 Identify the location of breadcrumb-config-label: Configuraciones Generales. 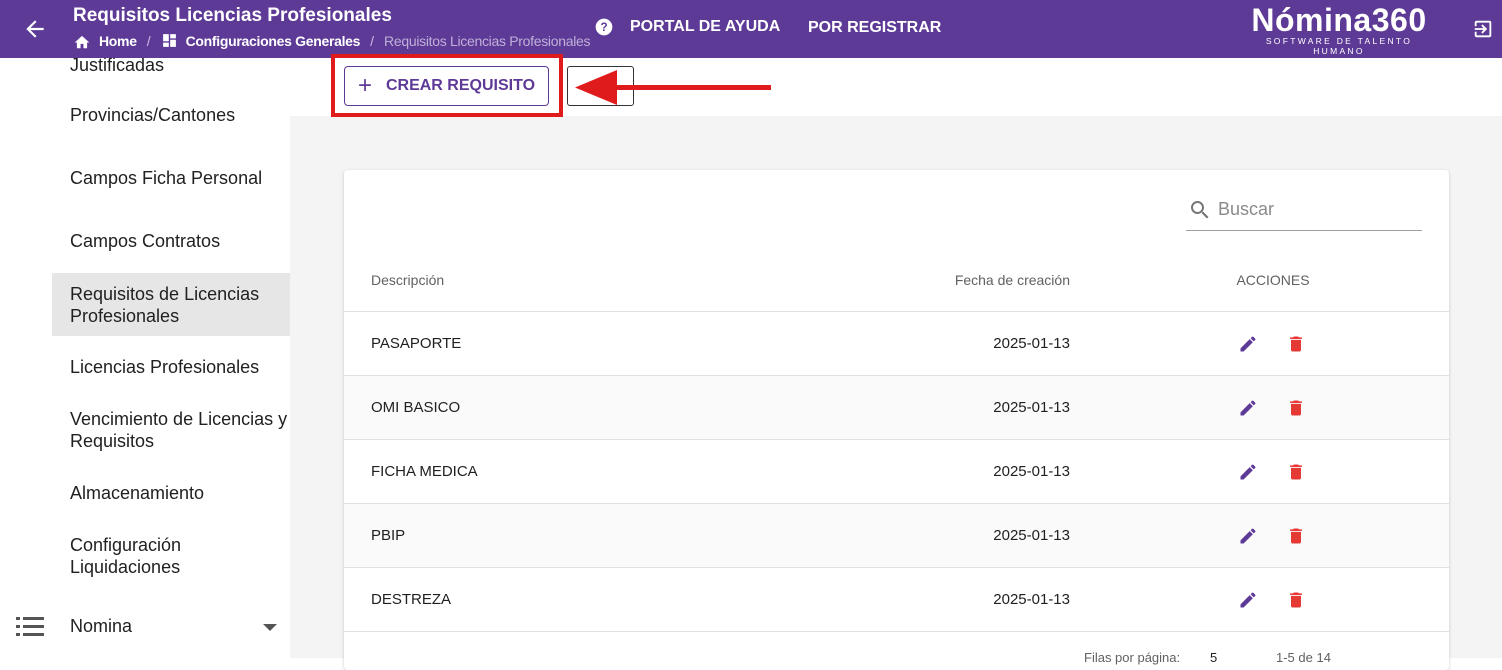
(273, 40).